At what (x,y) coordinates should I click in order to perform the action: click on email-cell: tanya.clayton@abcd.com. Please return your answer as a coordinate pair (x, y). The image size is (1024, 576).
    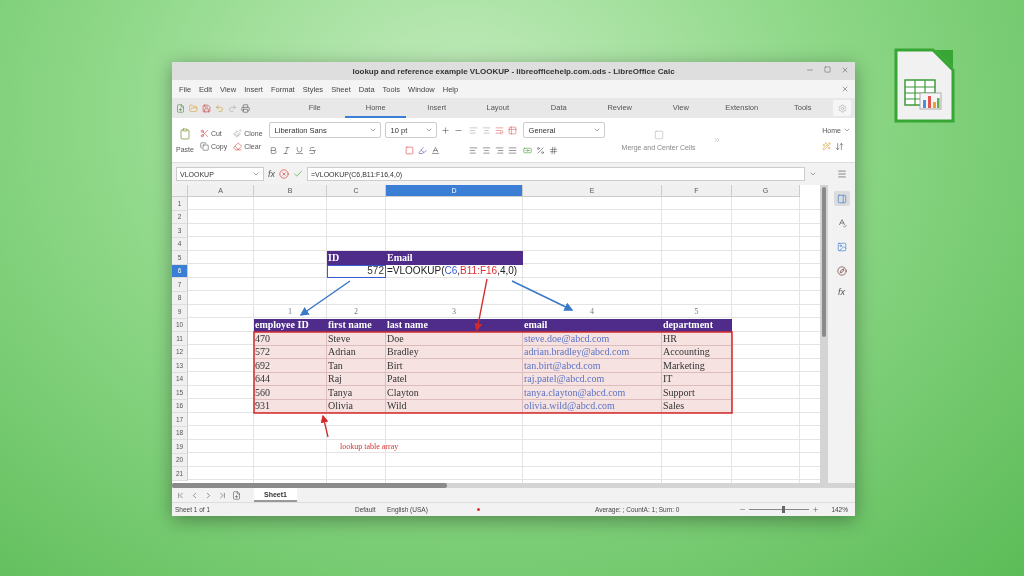
    Looking at the image, I should click on (592, 393).